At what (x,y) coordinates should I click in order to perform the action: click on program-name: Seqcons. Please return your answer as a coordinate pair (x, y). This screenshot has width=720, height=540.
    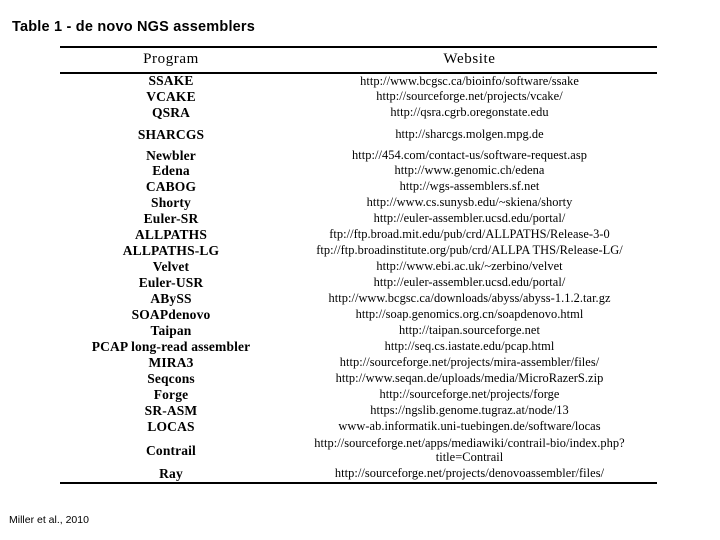
    Looking at the image, I should click on (171, 378).